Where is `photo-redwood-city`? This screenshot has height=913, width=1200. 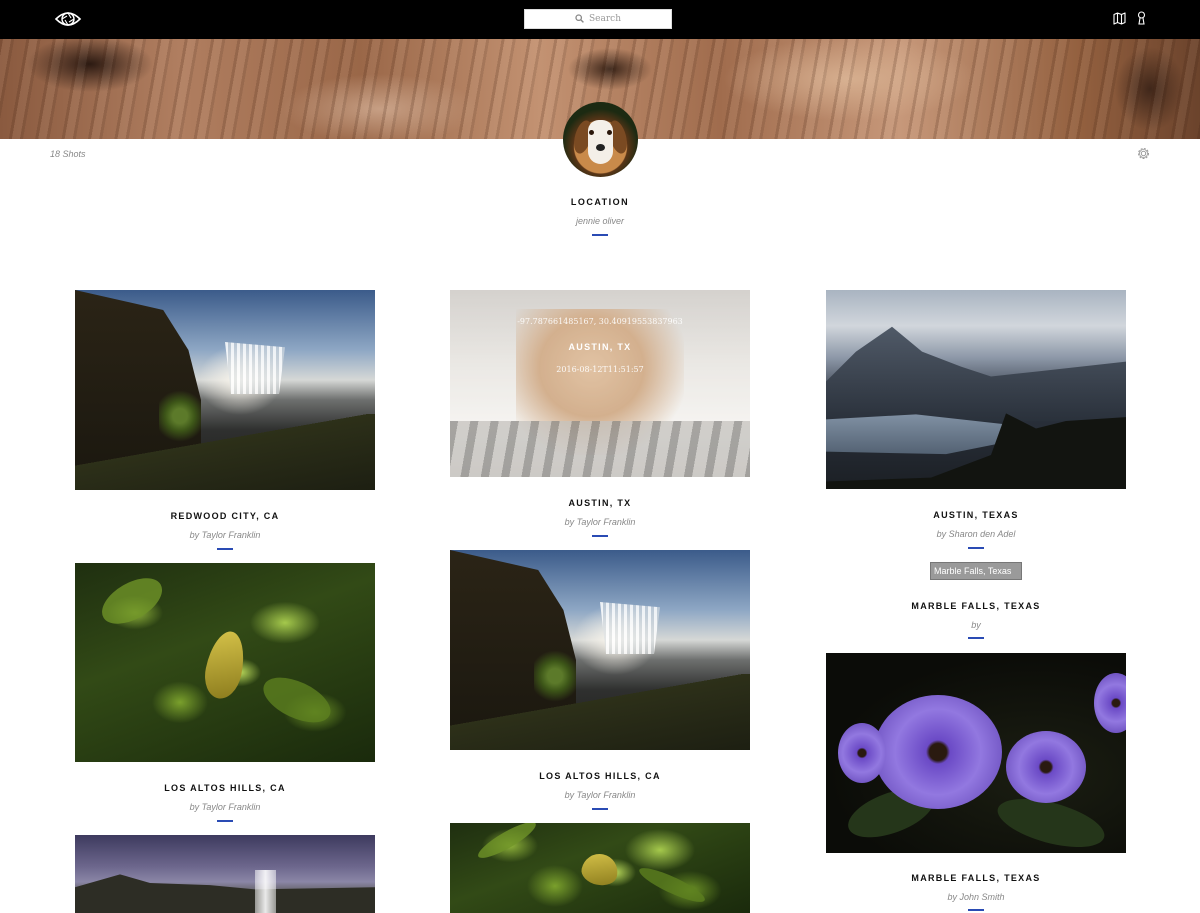
photo-redwood-city is located at coordinates (225, 390).